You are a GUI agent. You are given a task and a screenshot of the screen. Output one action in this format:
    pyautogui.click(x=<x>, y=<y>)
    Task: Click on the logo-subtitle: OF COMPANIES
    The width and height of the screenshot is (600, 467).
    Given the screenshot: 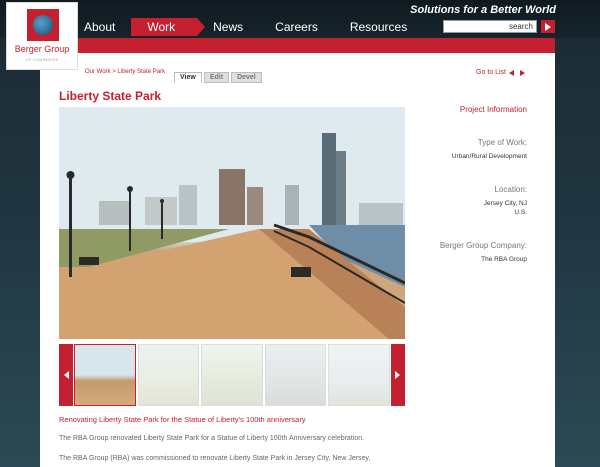 What is the action you would take?
    pyautogui.click(x=42, y=60)
    